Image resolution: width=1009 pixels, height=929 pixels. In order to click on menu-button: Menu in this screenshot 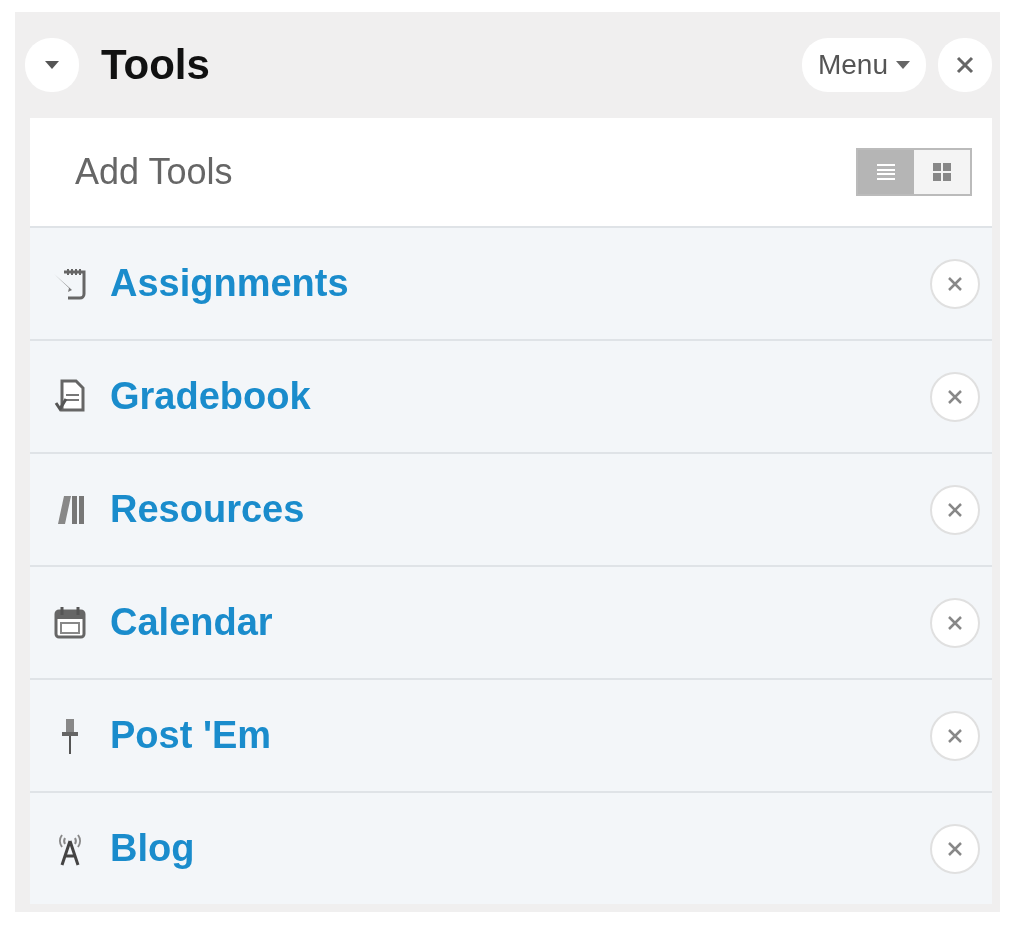, I will do `click(863, 65)`.